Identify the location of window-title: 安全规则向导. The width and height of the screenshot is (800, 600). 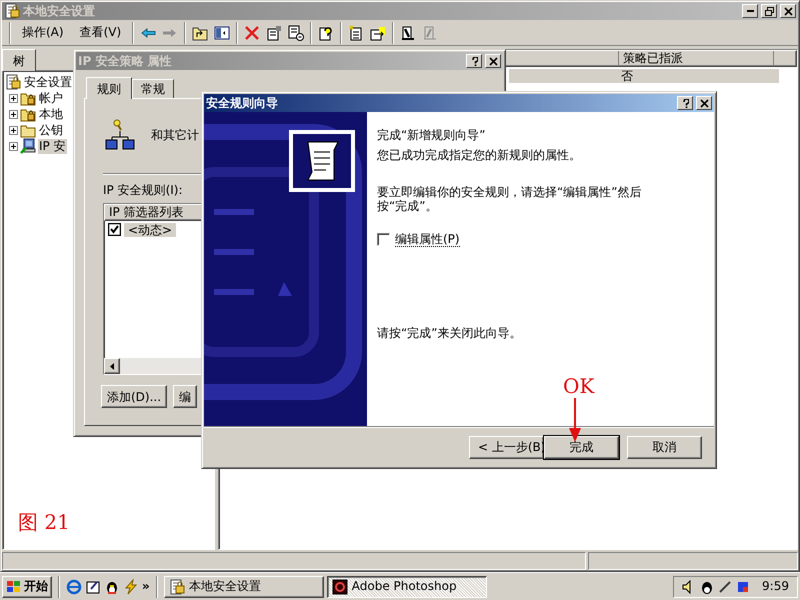
(242, 103).